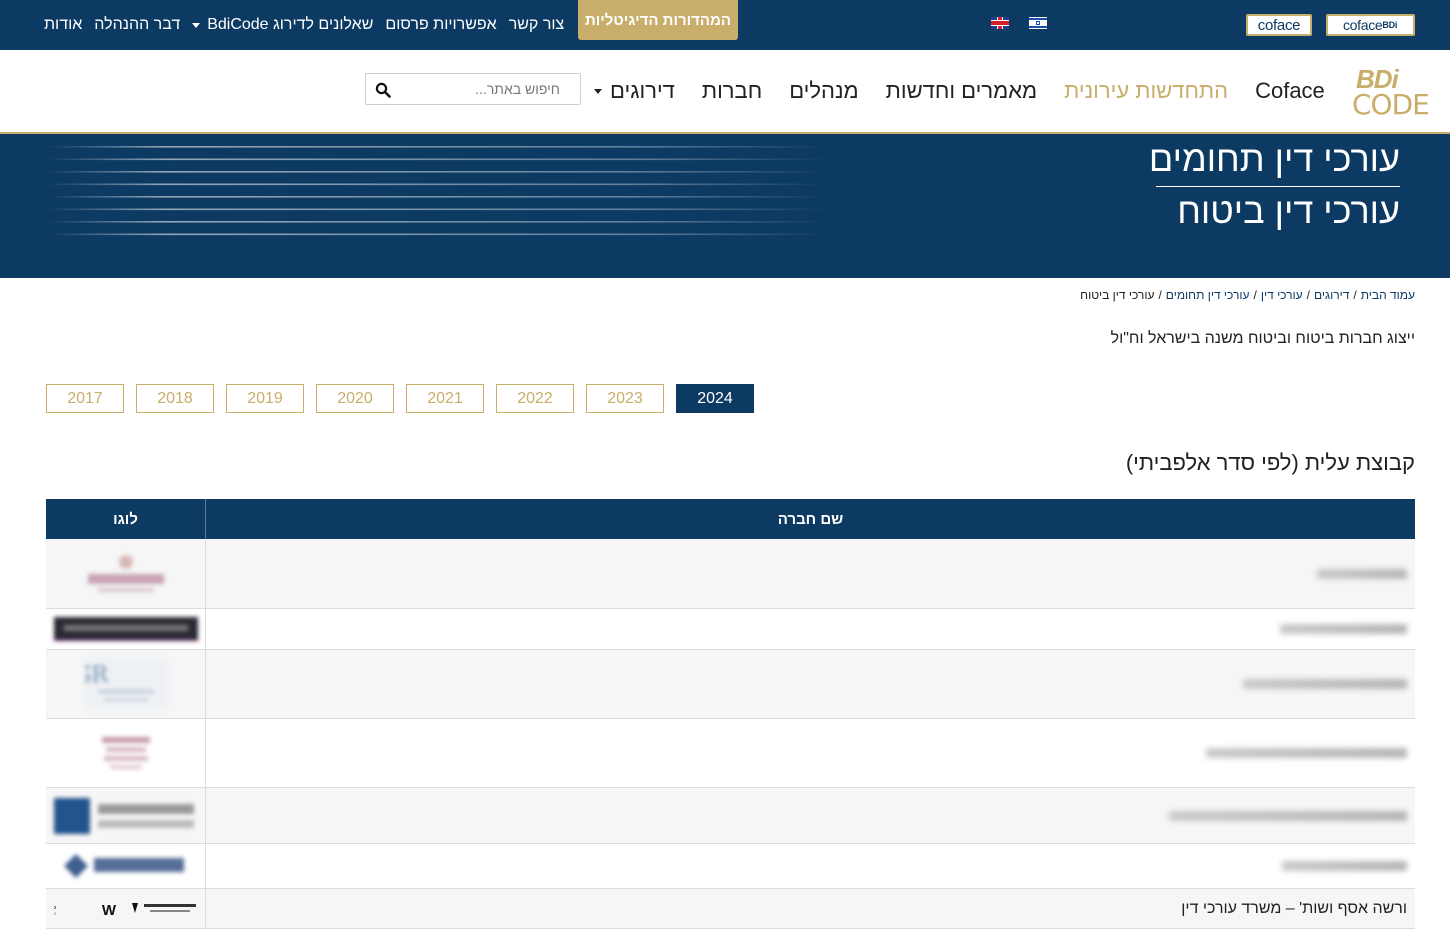  I want to click on year-tab-2019: 2019, so click(265, 398).